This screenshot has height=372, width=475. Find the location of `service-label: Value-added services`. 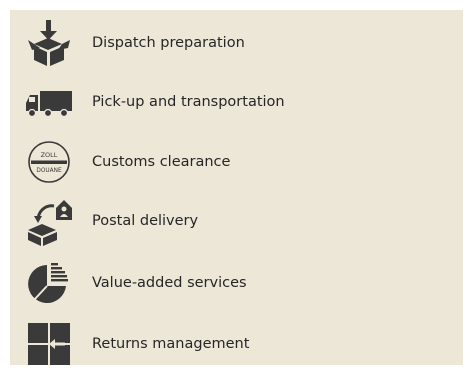

service-label: Value-added services is located at coordinates (169, 283).